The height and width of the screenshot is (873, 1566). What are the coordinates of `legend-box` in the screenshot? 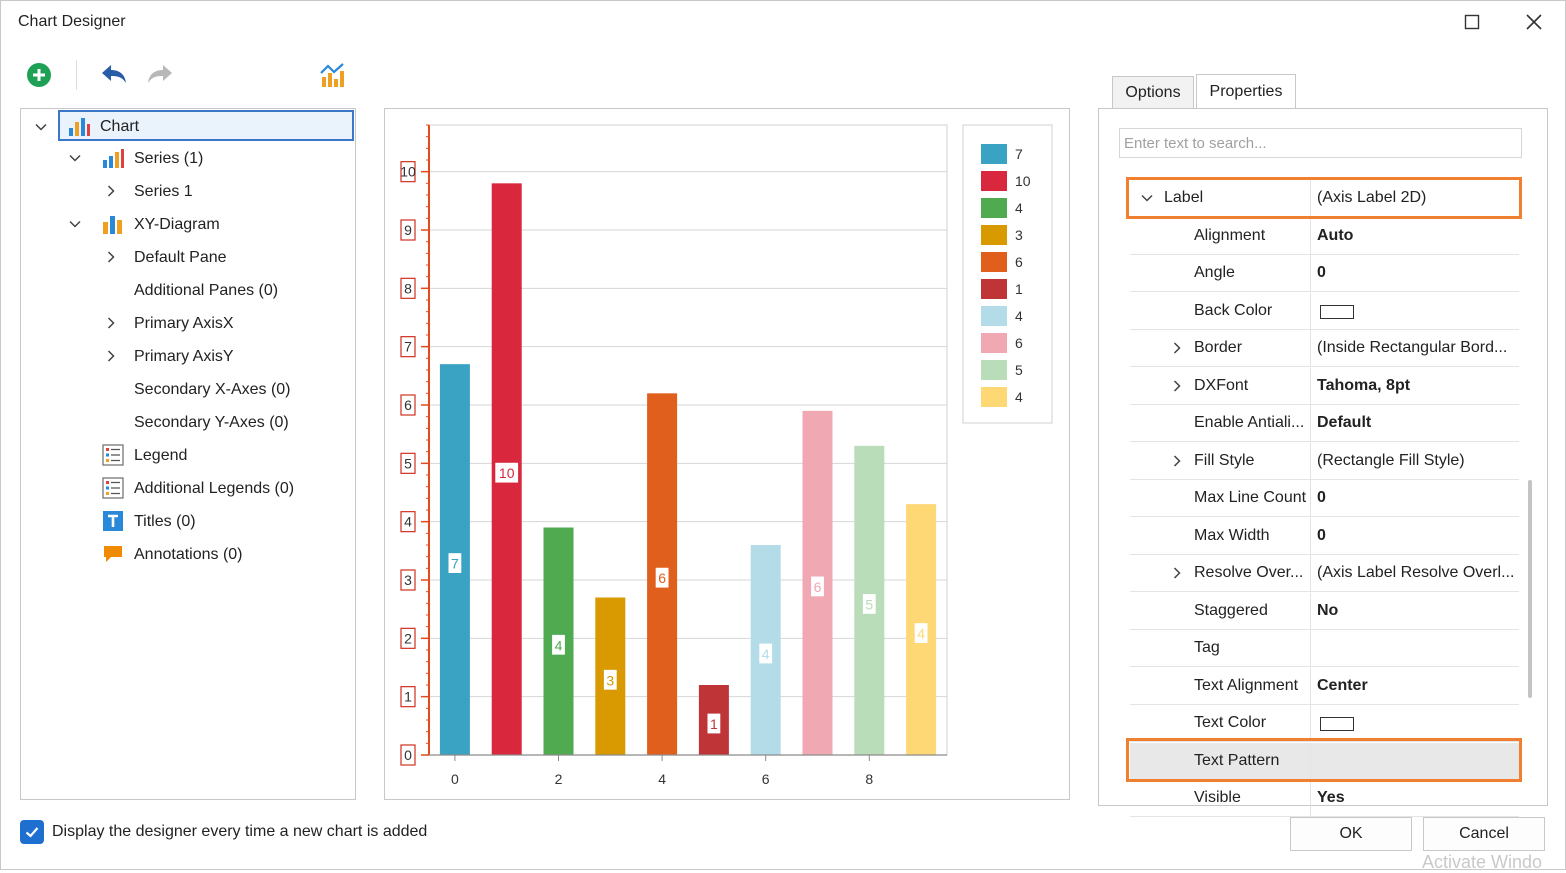 It's located at (1007, 274).